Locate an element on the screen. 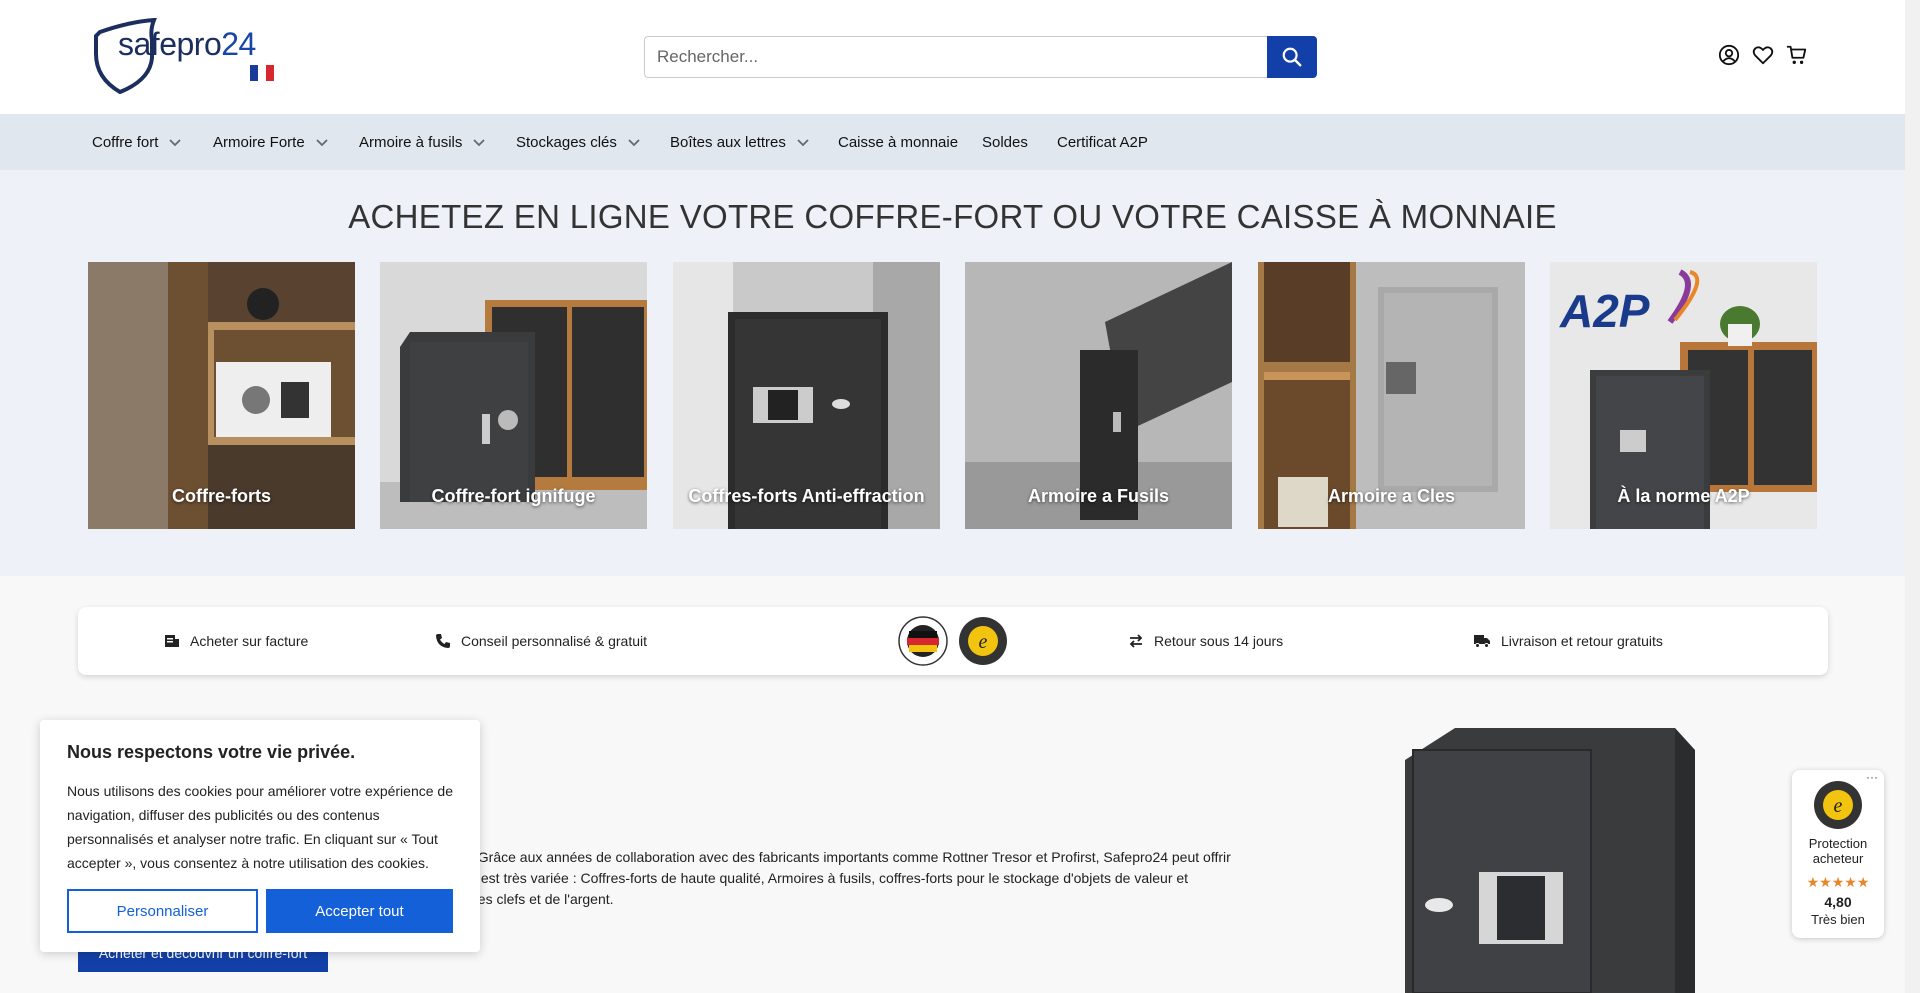 The height and width of the screenshot is (993, 1920). search-bar is located at coordinates (980, 57).